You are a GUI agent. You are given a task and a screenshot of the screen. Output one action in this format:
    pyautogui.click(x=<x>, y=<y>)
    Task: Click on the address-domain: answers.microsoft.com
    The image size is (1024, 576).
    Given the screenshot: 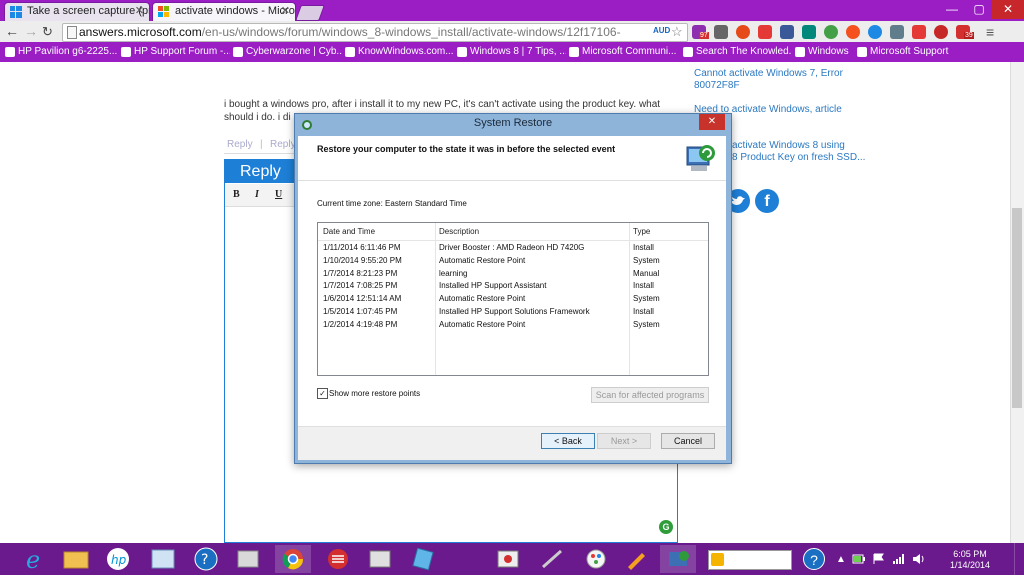 What is the action you would take?
    pyautogui.click(x=140, y=32)
    